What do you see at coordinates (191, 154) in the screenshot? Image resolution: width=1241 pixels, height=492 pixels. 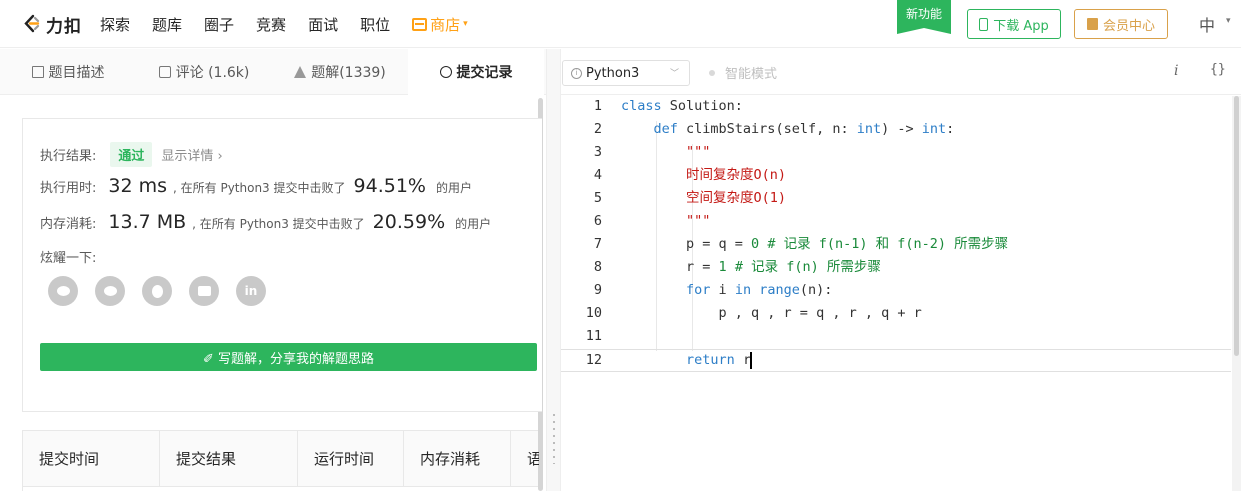 I see `show-details-link: 显示详情 ›` at bounding box center [191, 154].